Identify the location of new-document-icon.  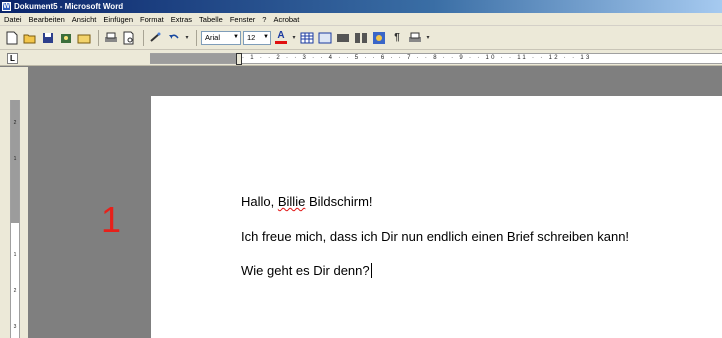
(12, 38).